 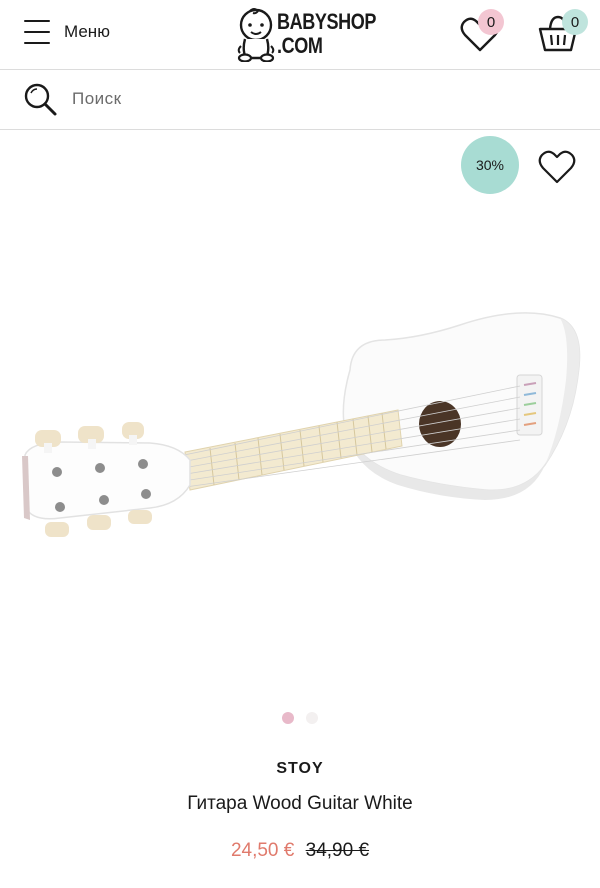 I want to click on product-brand: STOY, so click(x=300, y=769).